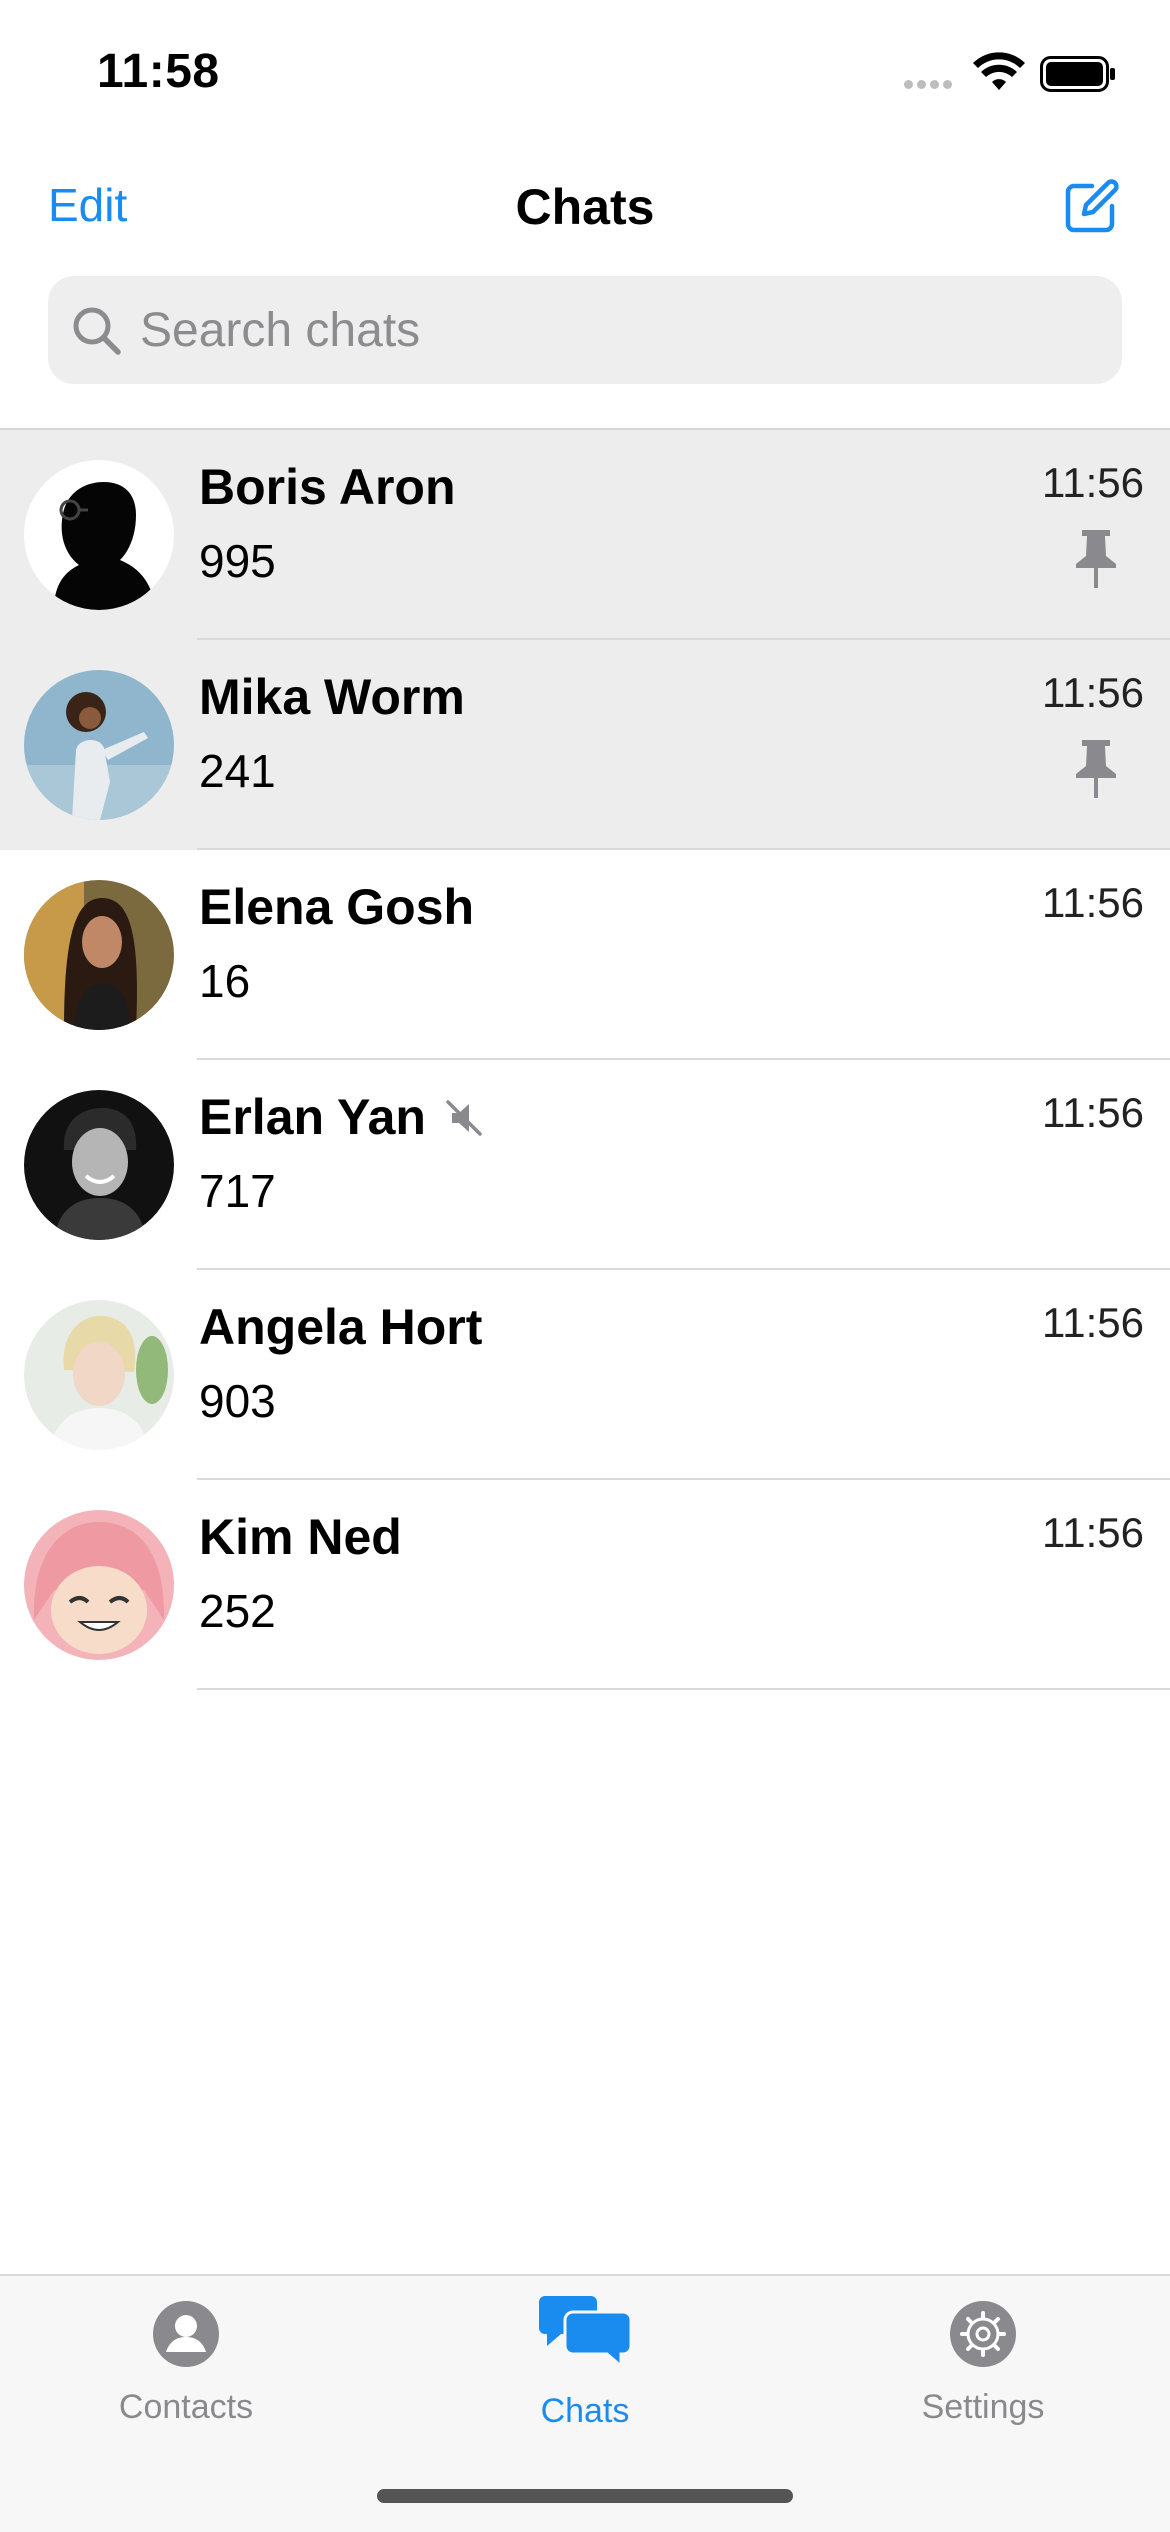  What do you see at coordinates (585, 75) in the screenshot?
I see `status-bar: 11:58` at bounding box center [585, 75].